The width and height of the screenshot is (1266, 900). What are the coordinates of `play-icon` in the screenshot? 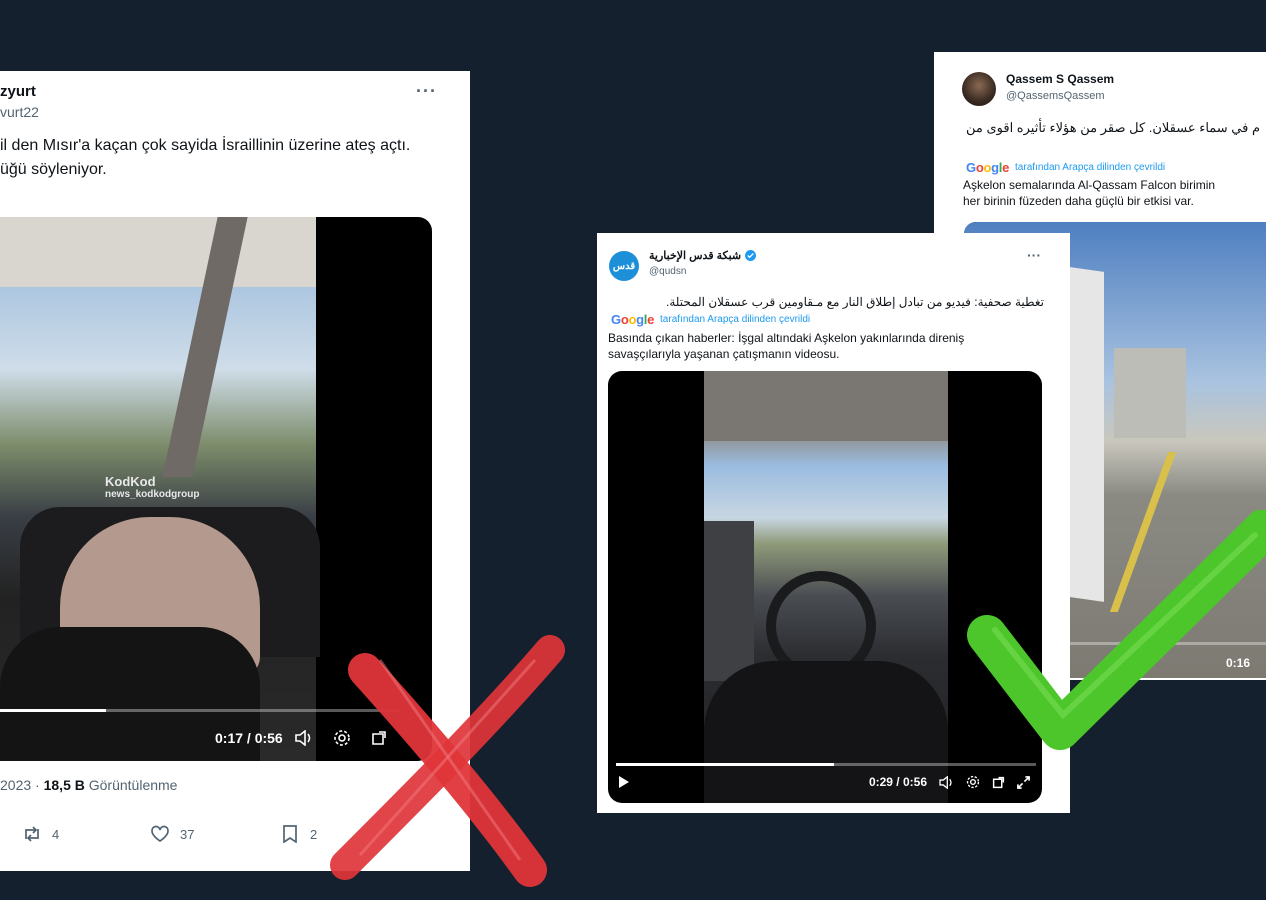 It's located at (624, 782).